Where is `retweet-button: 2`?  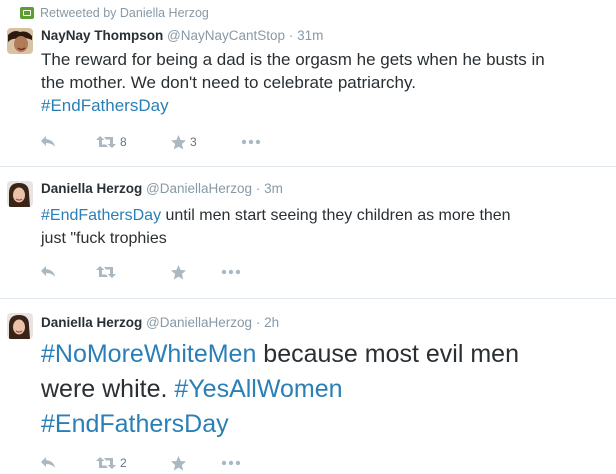
retweet-button: 2 is located at coordinates (133, 463).